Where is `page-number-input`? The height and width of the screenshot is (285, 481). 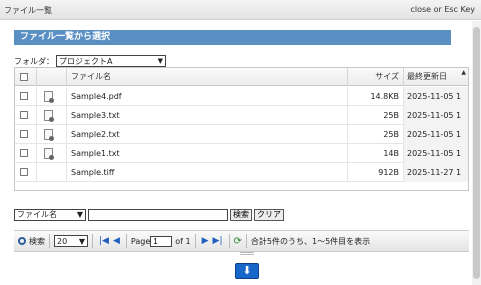 page-number-input is located at coordinates (161, 241).